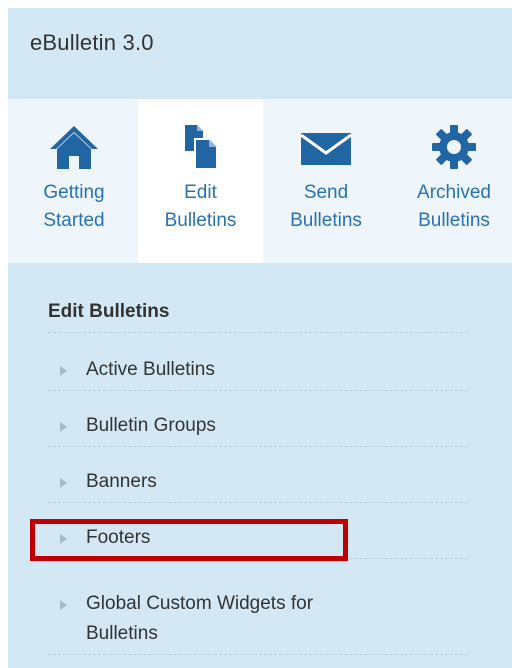 The image size is (512, 668). Describe the element at coordinates (258, 615) in the screenshot. I see `menu-item-global-custom-widgets: Global Custom Widgets for Bulletins` at that location.